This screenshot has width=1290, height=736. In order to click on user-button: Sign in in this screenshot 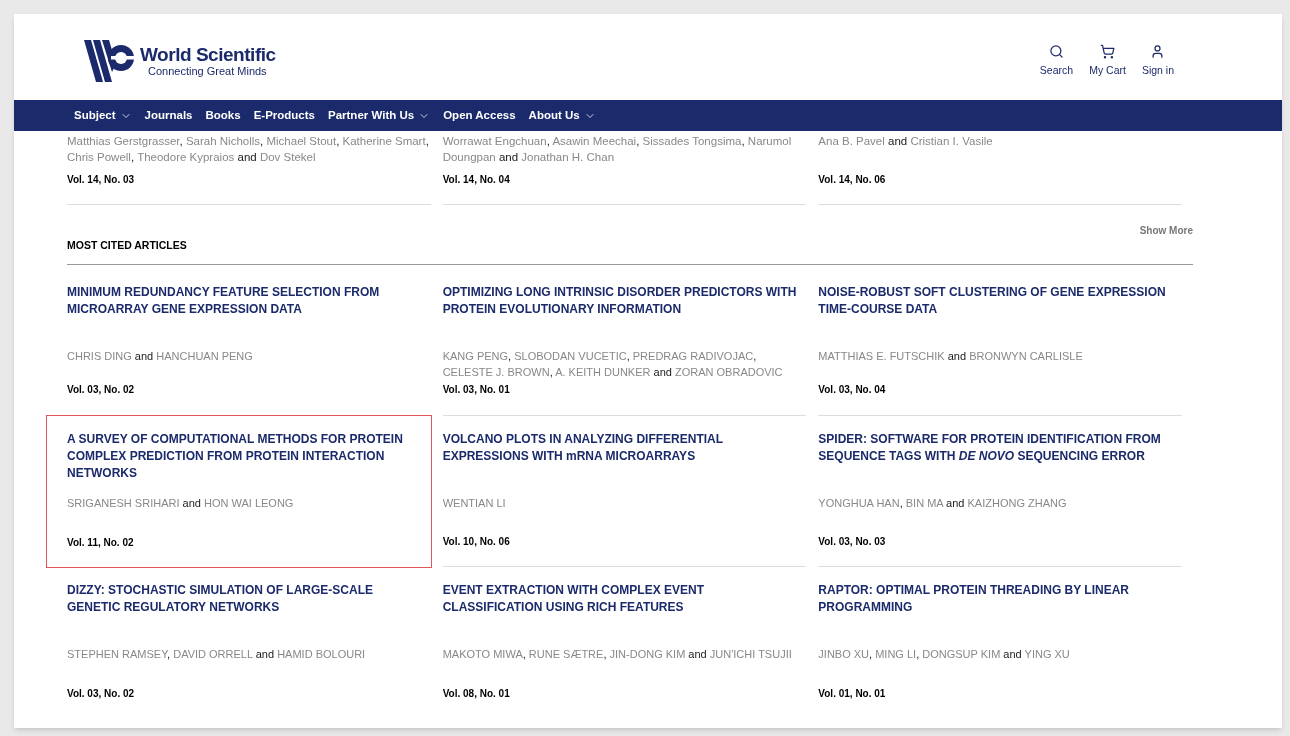, I will do `click(1157, 61)`.